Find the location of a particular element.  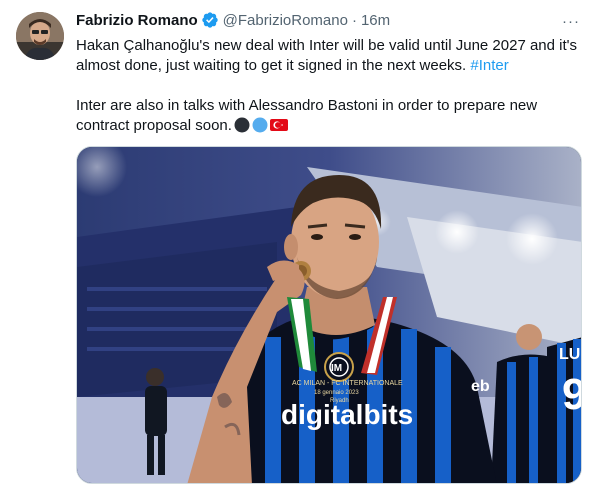

author-avatar is located at coordinates (40, 36).